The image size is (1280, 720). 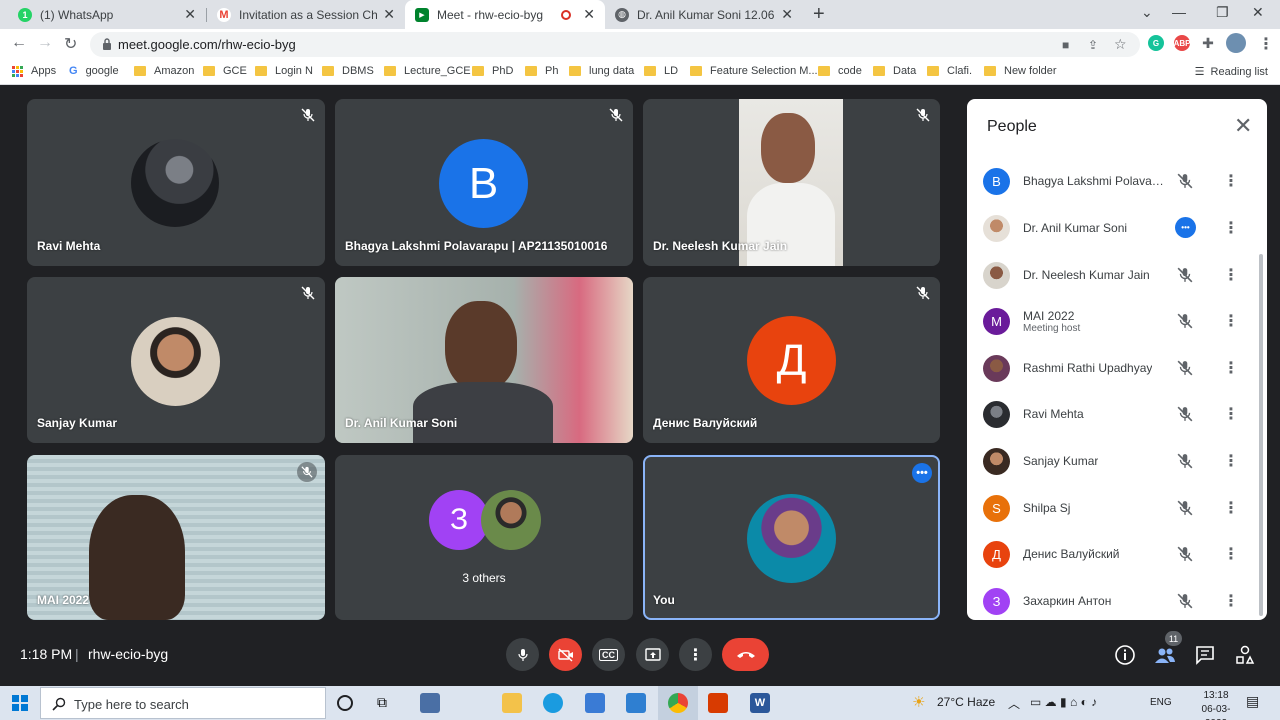 I want to click on participant-row: Sanjay Kumar ⋮, so click(x=1112, y=466).